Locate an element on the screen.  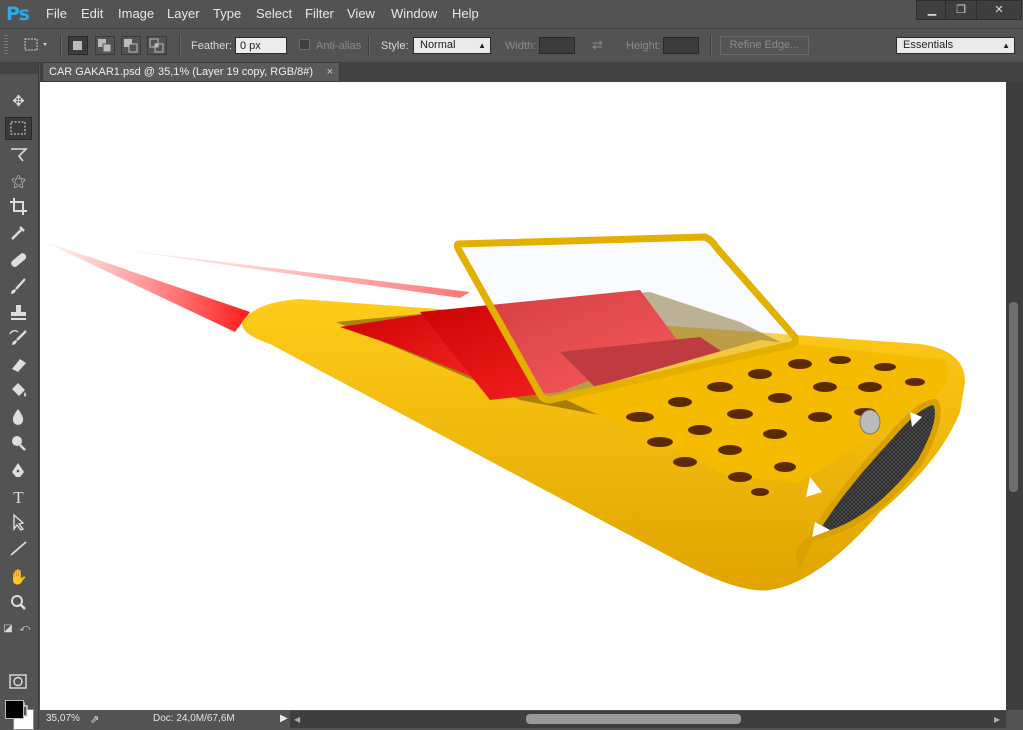
type-tool-icon: T is located at coordinates (18, 497).